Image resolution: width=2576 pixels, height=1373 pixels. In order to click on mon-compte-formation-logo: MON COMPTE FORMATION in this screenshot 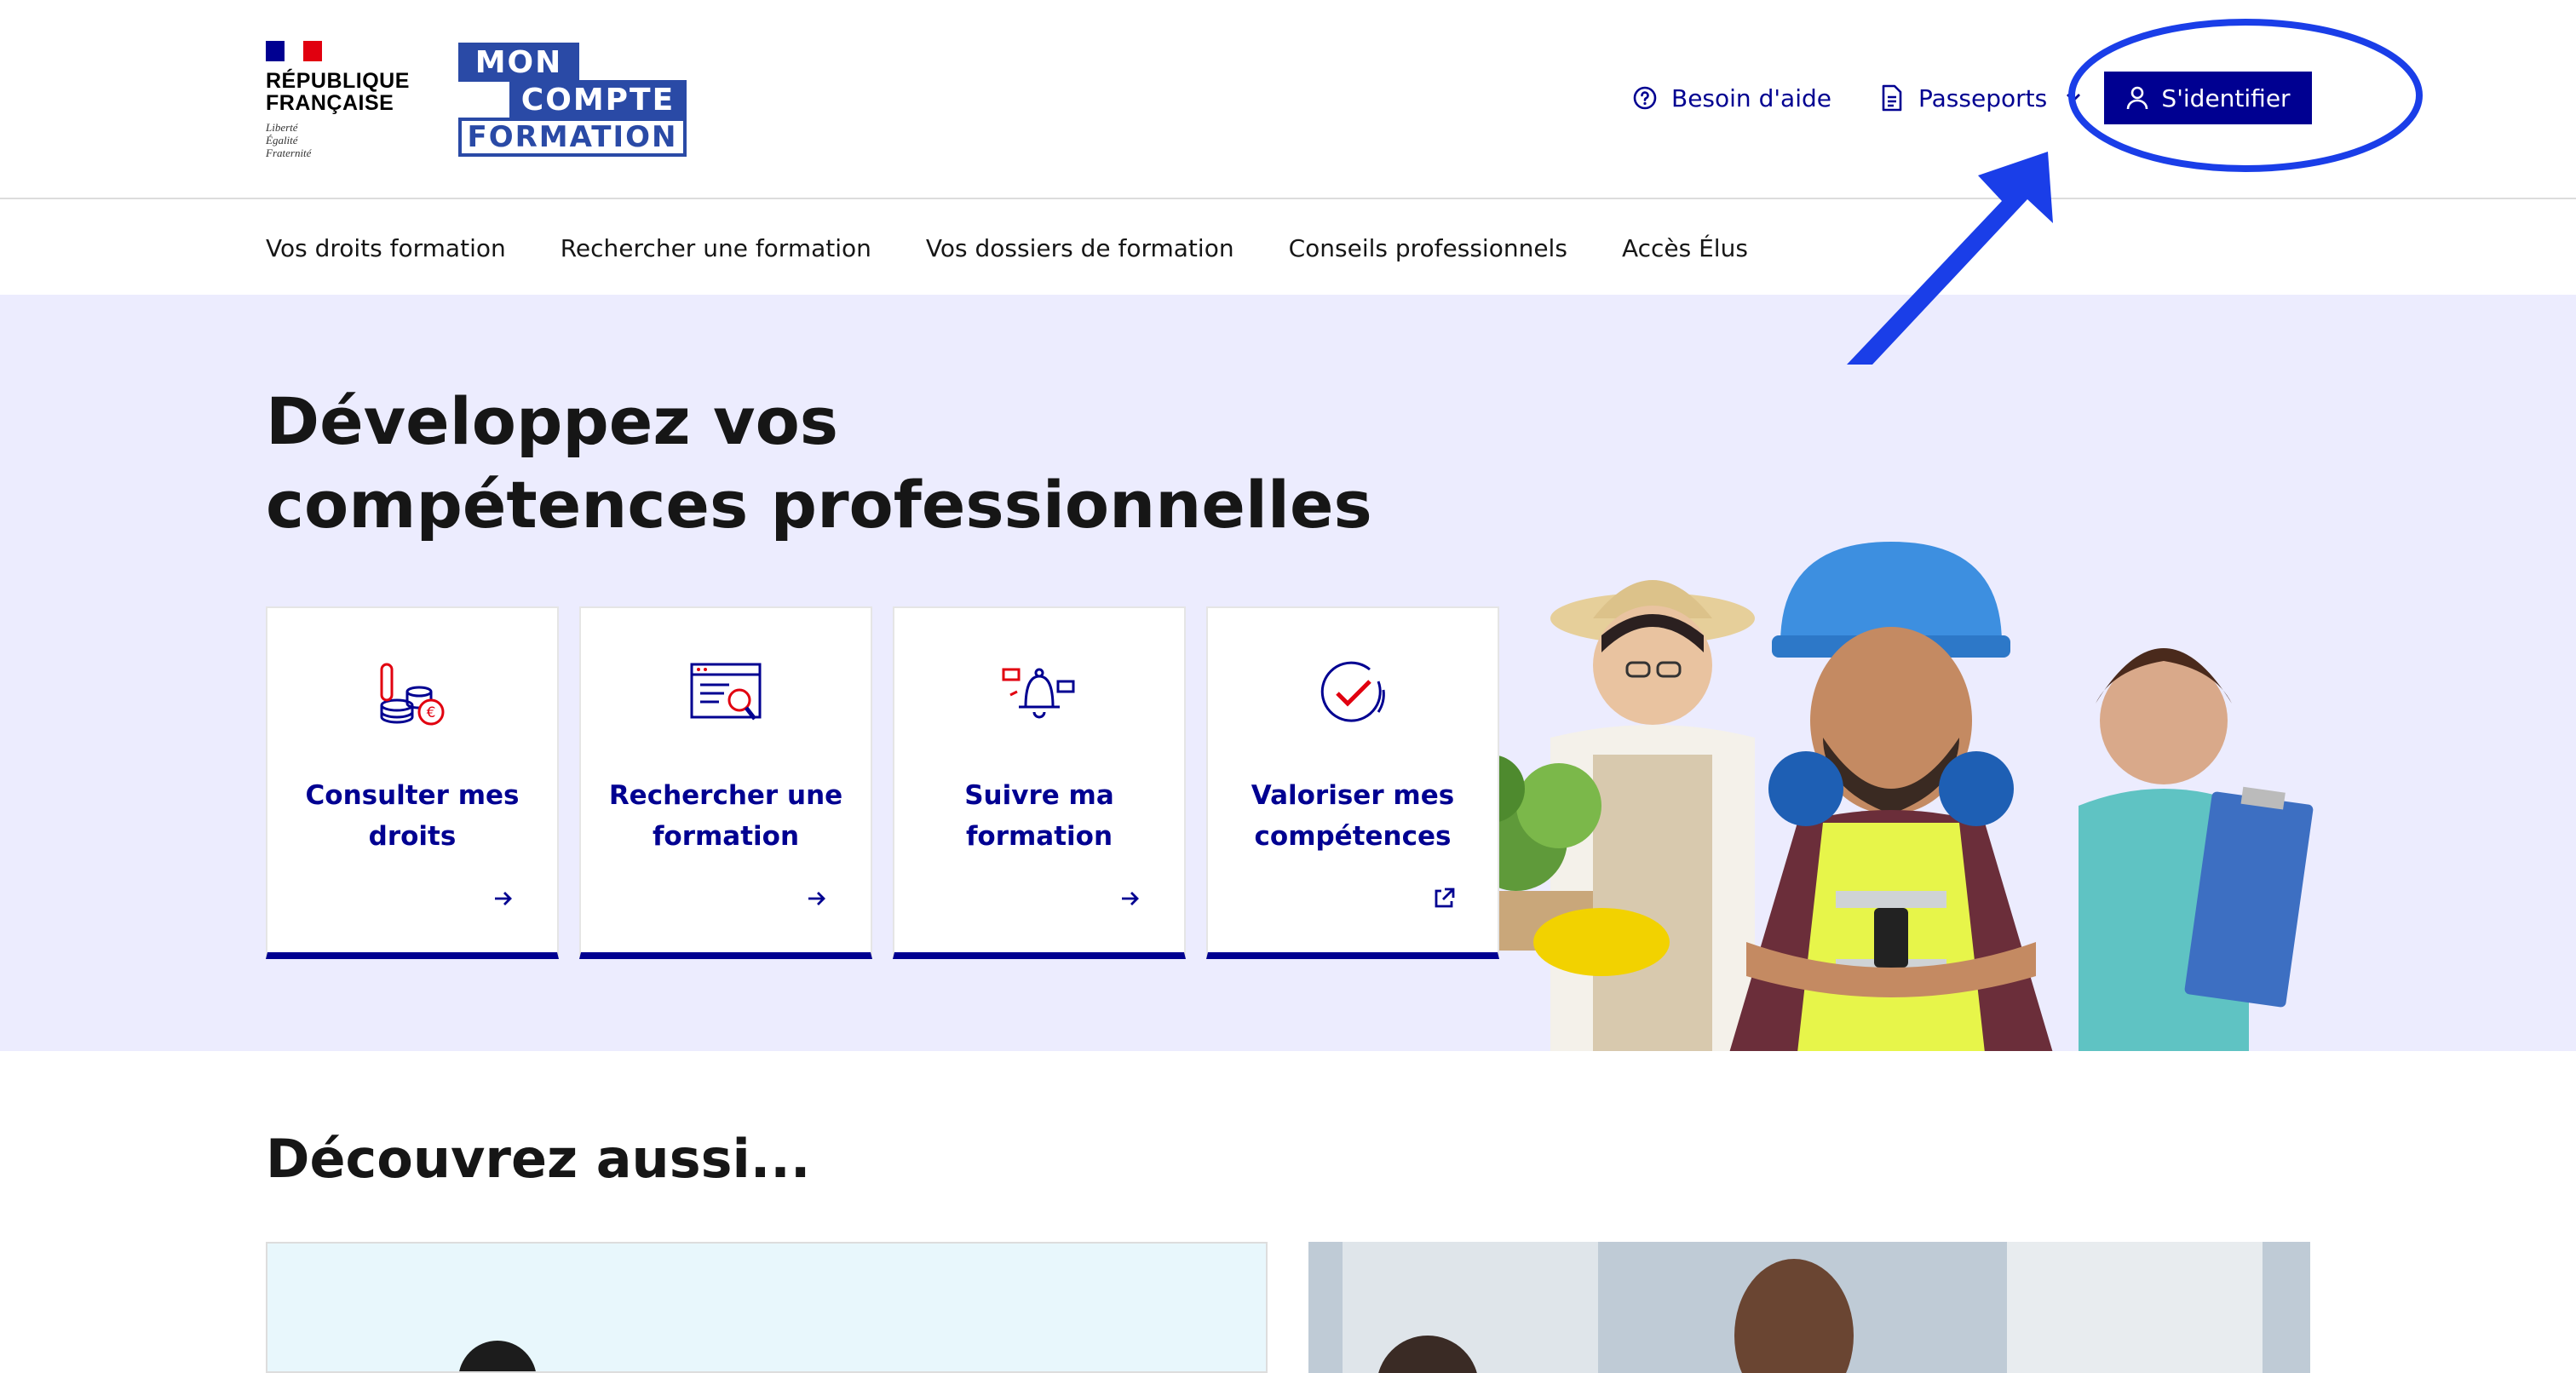, I will do `click(572, 100)`.